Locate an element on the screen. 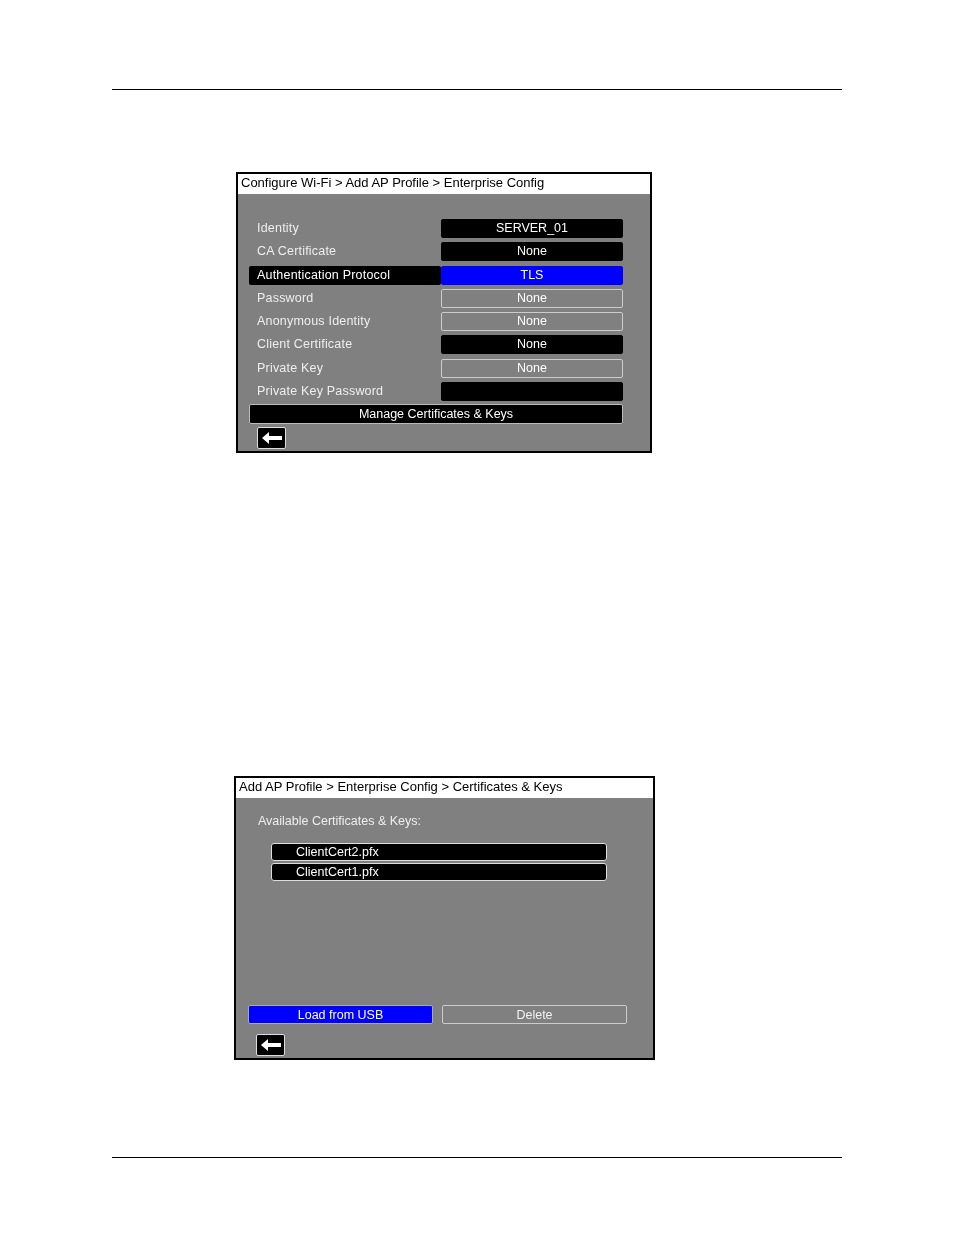 The width and height of the screenshot is (954, 1235). settings-row: CA Certificate None is located at coordinates (436, 252).